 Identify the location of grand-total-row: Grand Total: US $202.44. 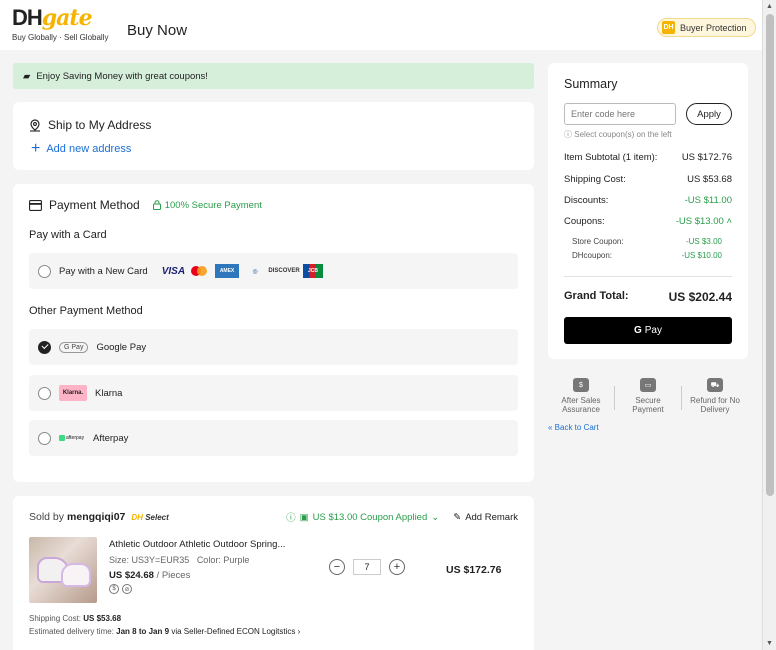
(648, 297).